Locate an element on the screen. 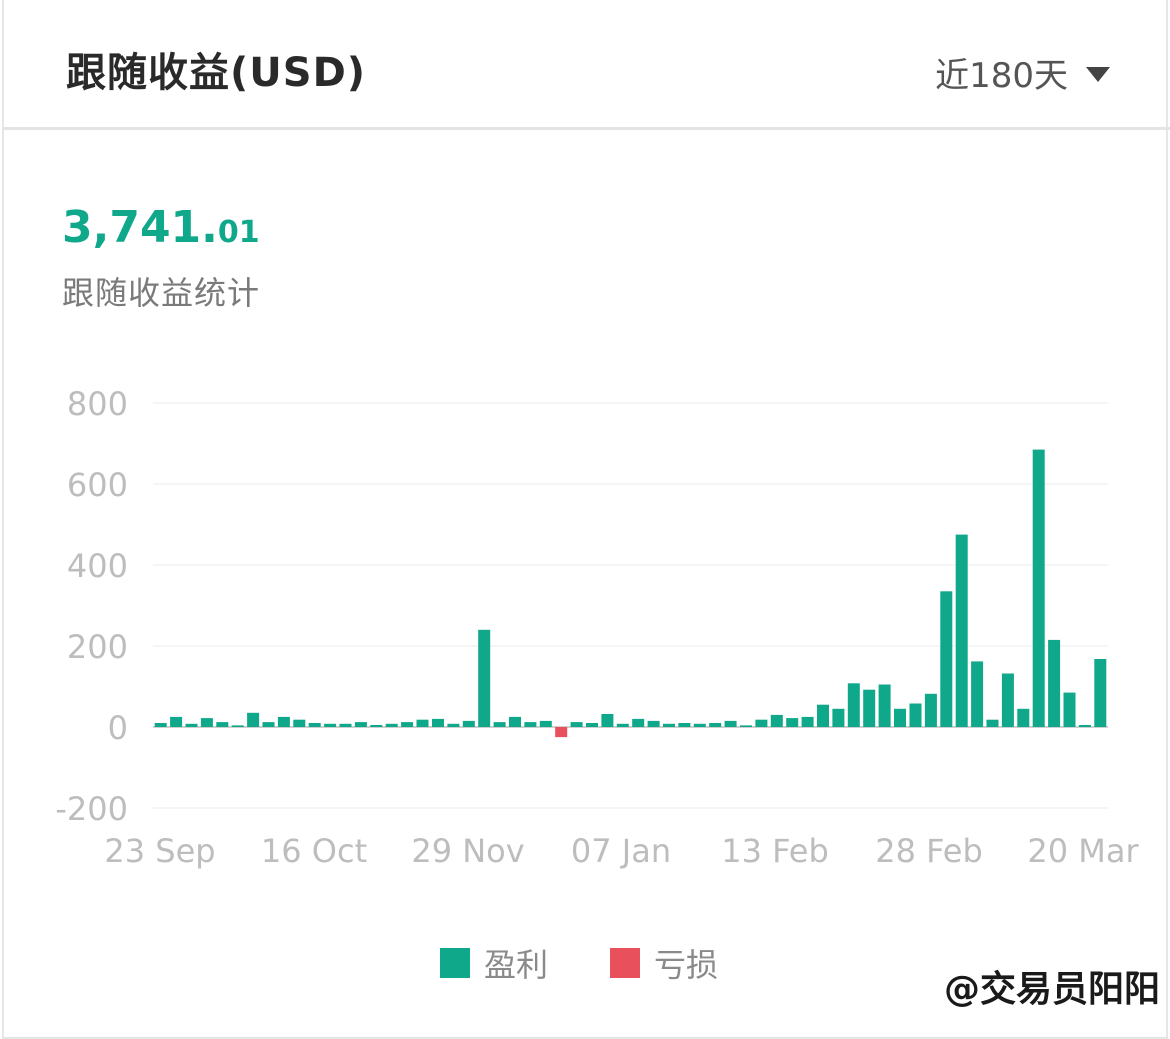 The width and height of the screenshot is (1170, 1039). x-tick-label: 28 Feb is located at coordinates (929, 851).